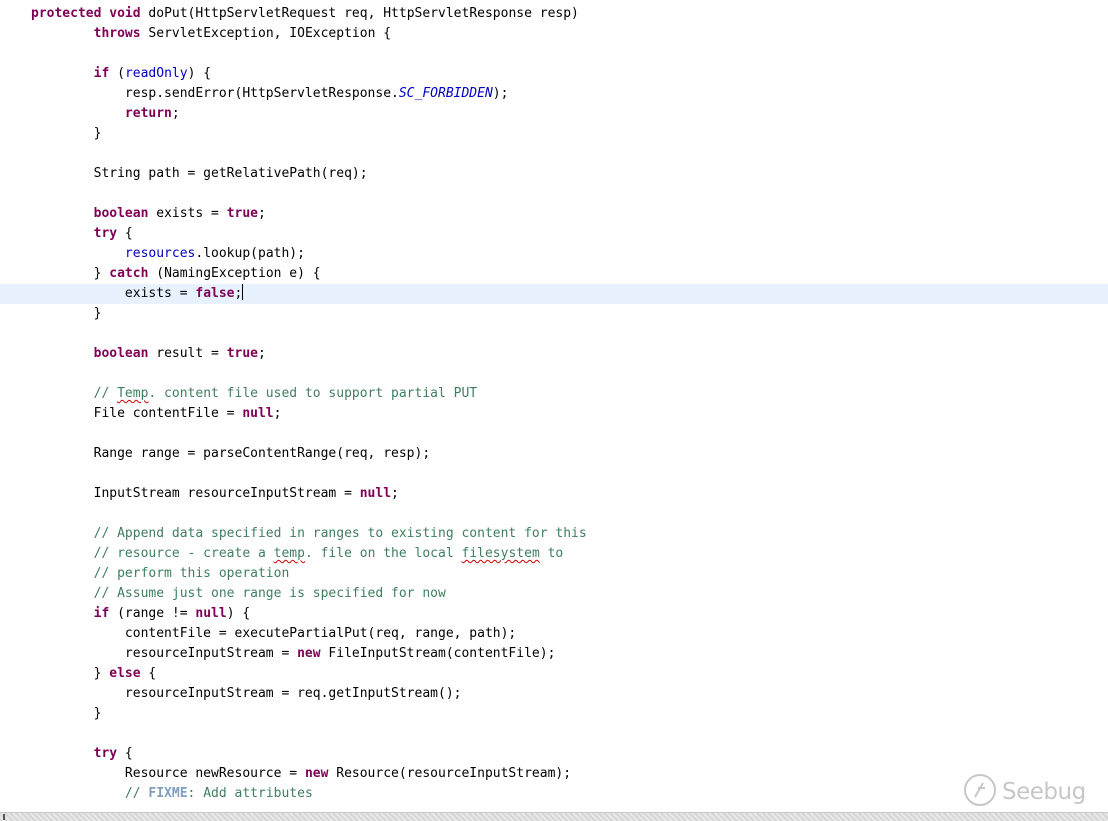  What do you see at coordinates (187, 353) in the screenshot?
I see `code-token: result =` at bounding box center [187, 353].